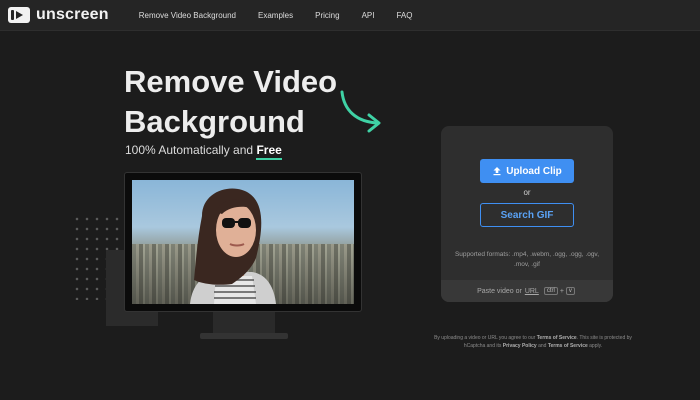 This screenshot has height=400, width=700. Describe the element at coordinates (542, 346) in the screenshot. I see `terms-text-4: and` at that location.